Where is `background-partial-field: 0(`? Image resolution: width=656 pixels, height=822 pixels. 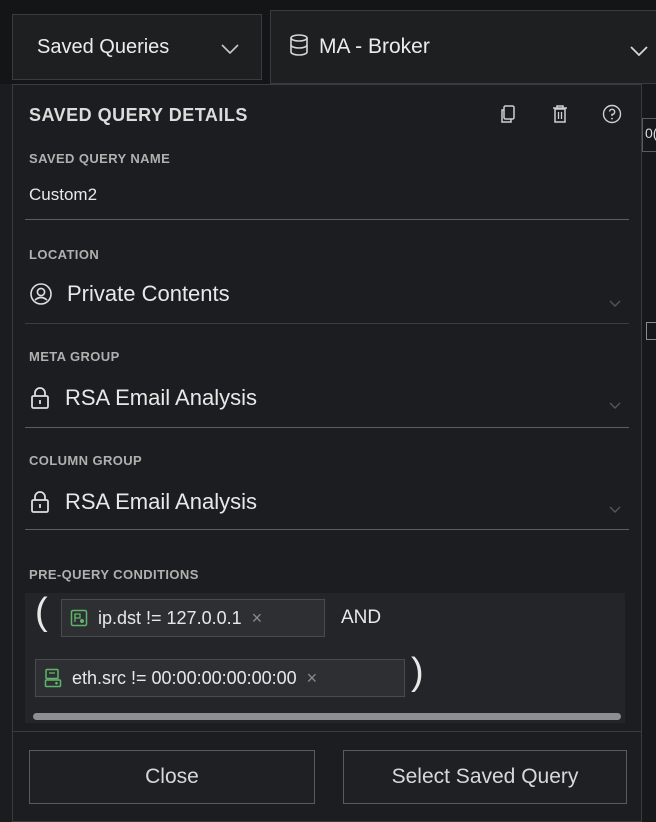
background-partial-field: 0( is located at coordinates (649, 135).